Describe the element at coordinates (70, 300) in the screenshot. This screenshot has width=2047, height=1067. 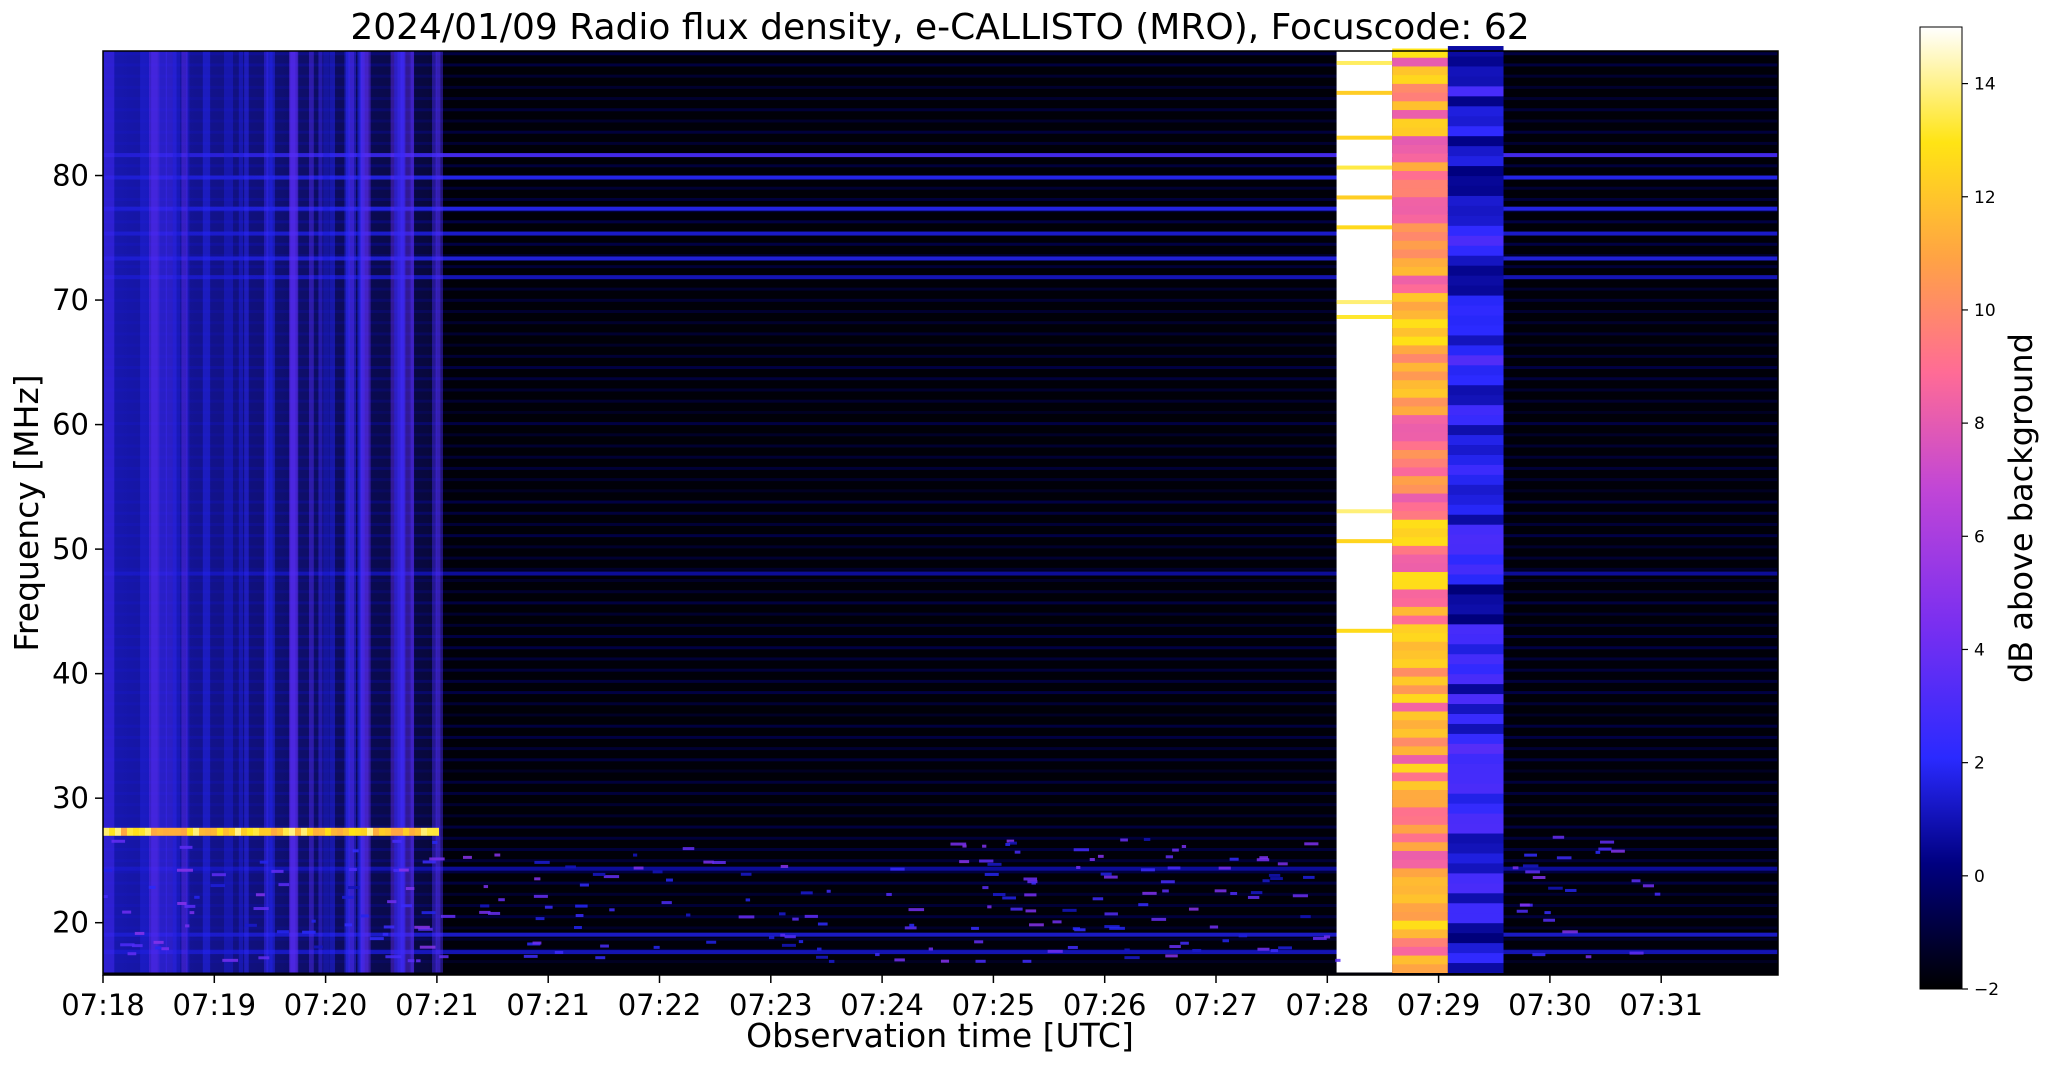
I see `y-tick-label: 70` at that location.